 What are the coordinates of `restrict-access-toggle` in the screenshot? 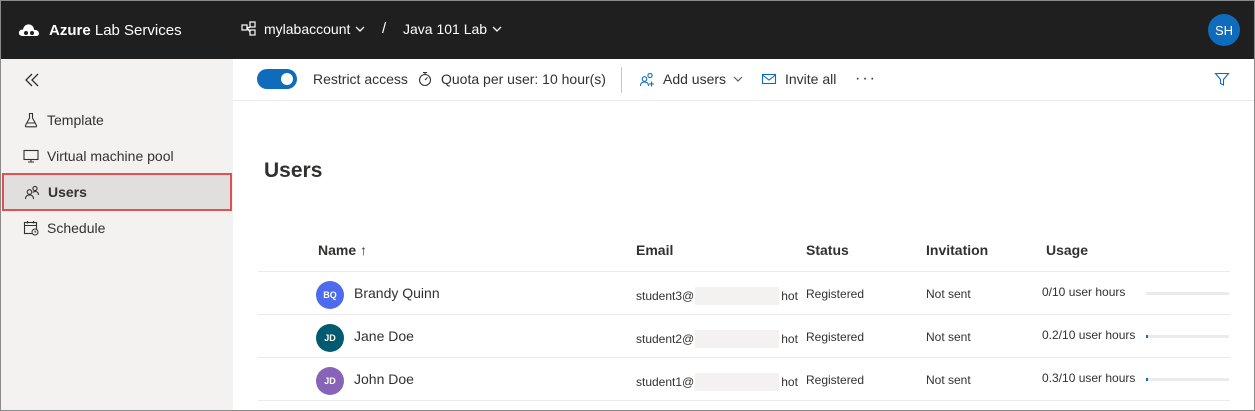 It's located at (277, 79).